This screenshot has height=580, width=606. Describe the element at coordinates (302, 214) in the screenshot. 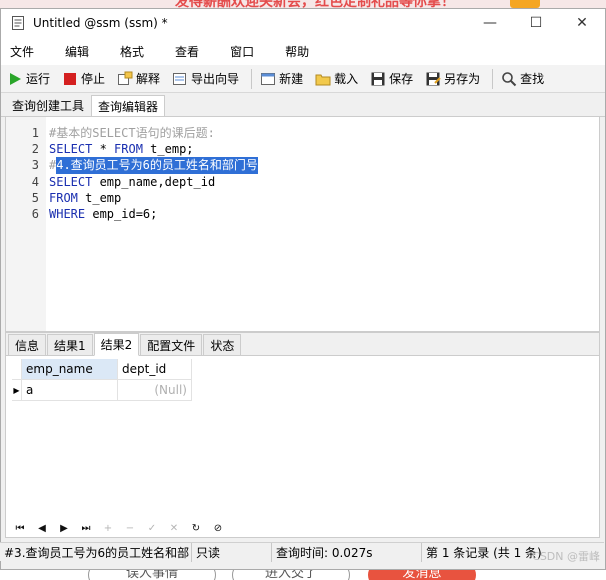

I see `code-line: 6 WHERE emp_id=6;` at that location.